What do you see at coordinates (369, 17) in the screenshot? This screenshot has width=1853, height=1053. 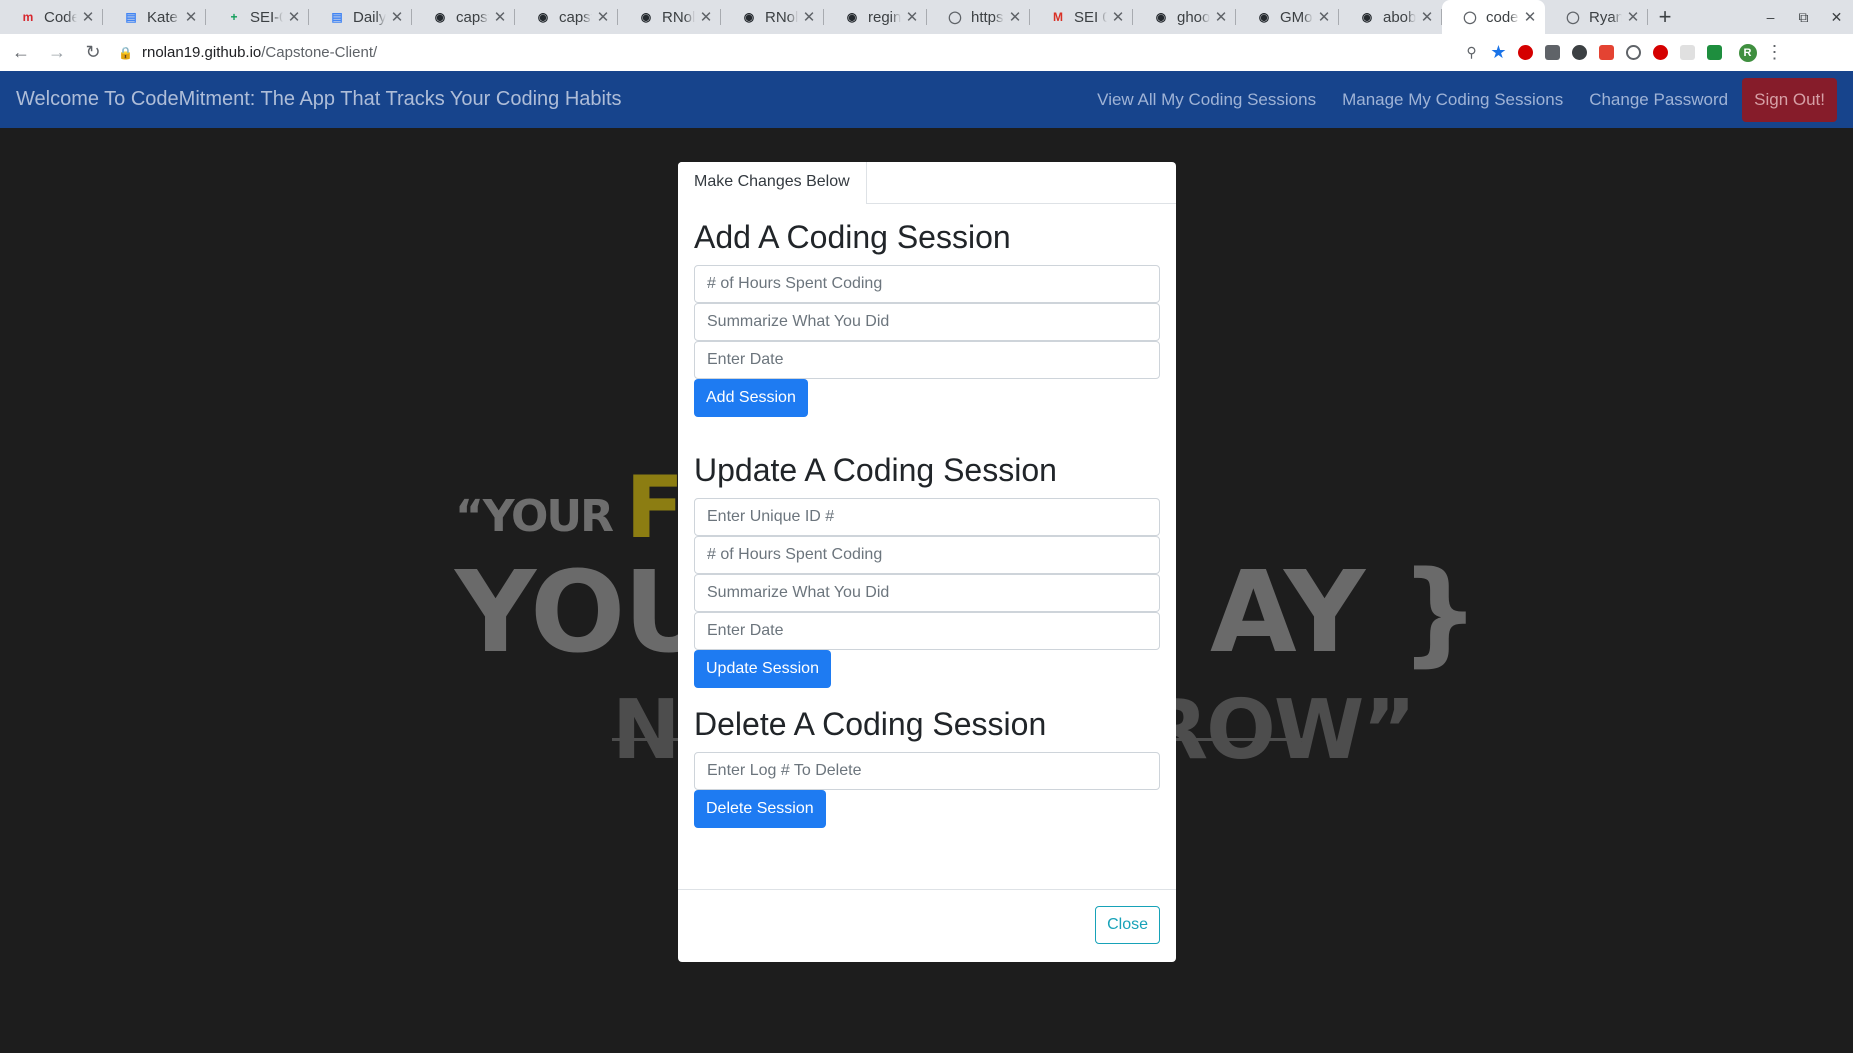 I see `tab-title: Daily` at bounding box center [369, 17].